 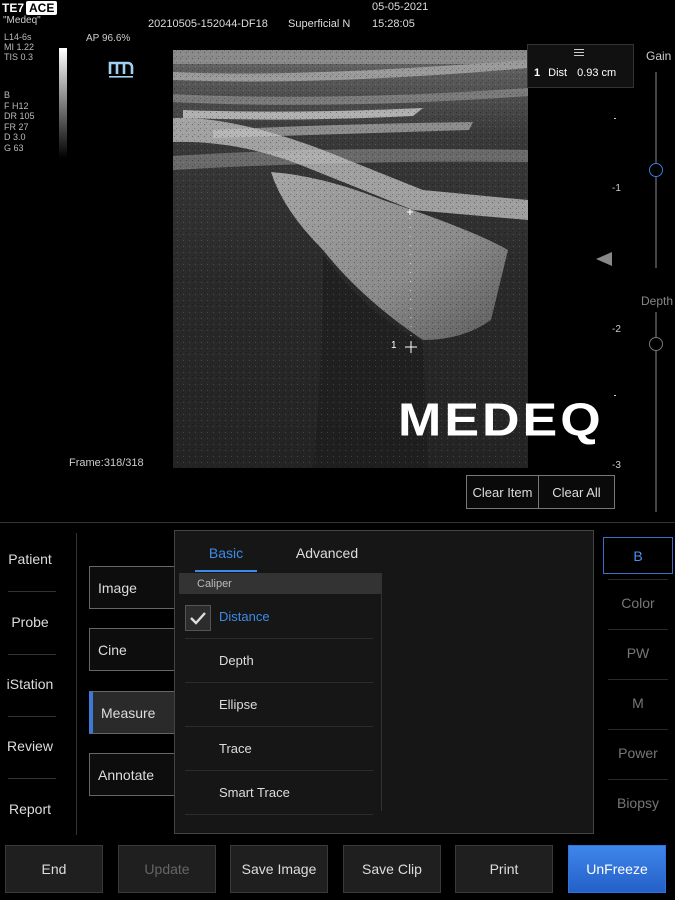 What do you see at coordinates (504, 869) in the screenshot?
I see `print-button: Print` at bounding box center [504, 869].